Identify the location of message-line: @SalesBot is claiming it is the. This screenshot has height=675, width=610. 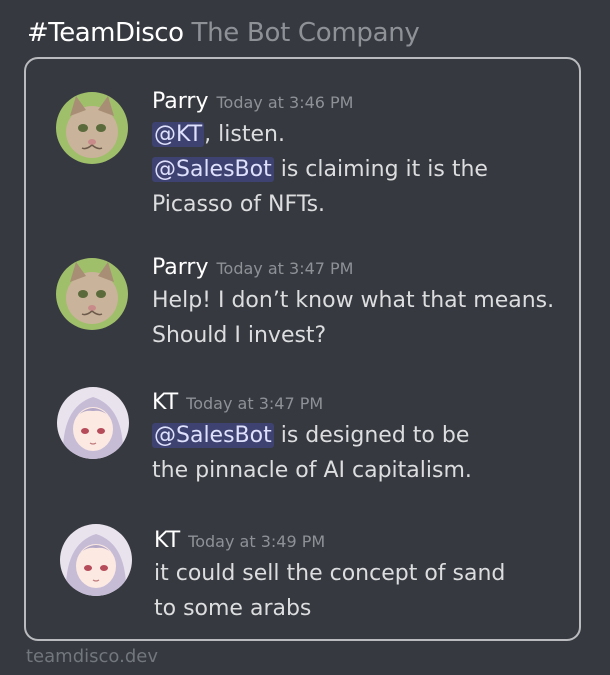
(320, 169).